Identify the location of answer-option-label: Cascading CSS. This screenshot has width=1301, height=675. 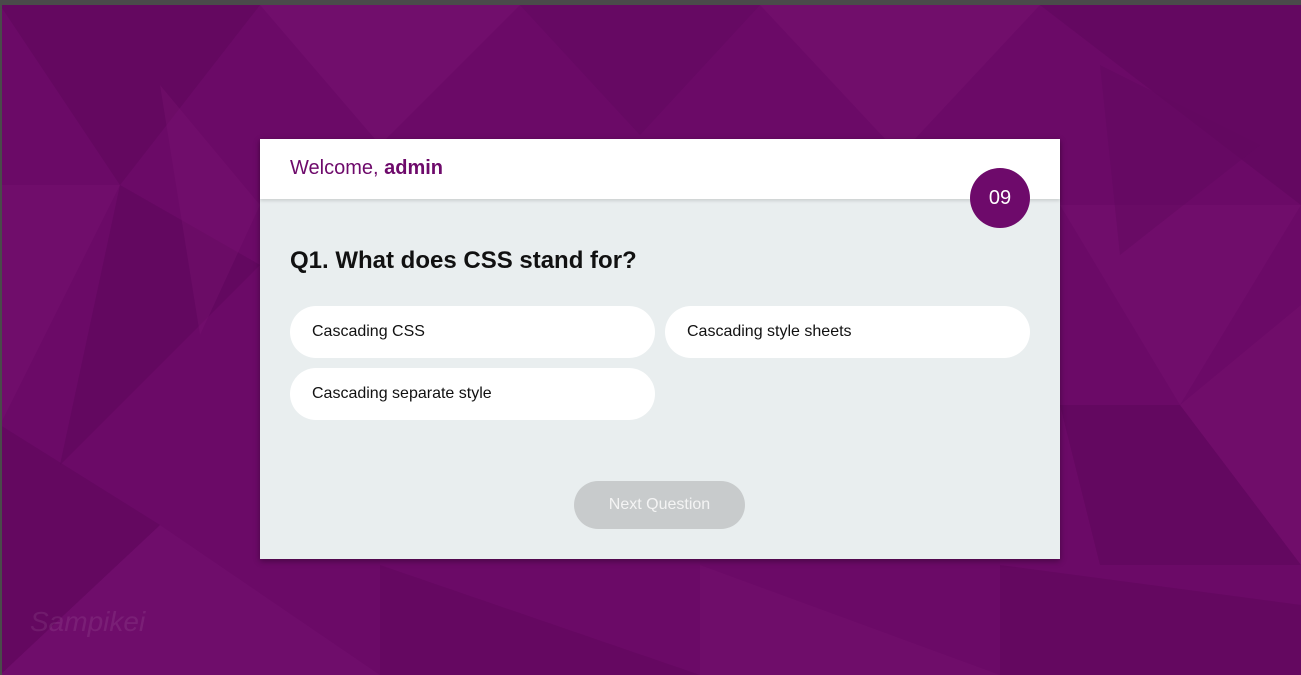
(368, 331).